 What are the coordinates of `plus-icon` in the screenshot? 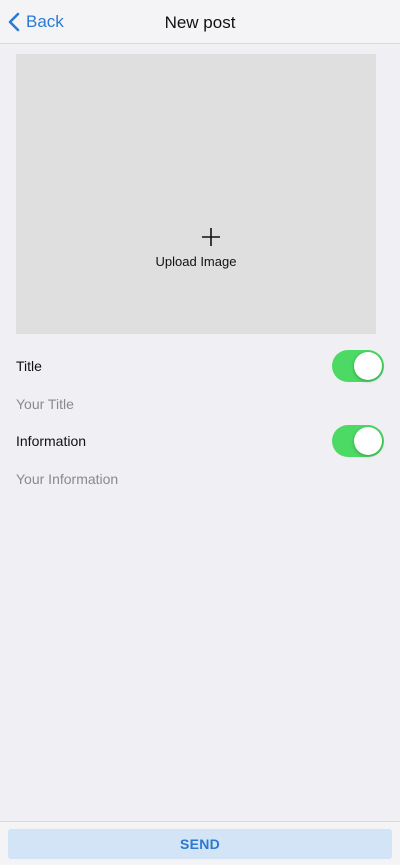 It's located at (211, 237).